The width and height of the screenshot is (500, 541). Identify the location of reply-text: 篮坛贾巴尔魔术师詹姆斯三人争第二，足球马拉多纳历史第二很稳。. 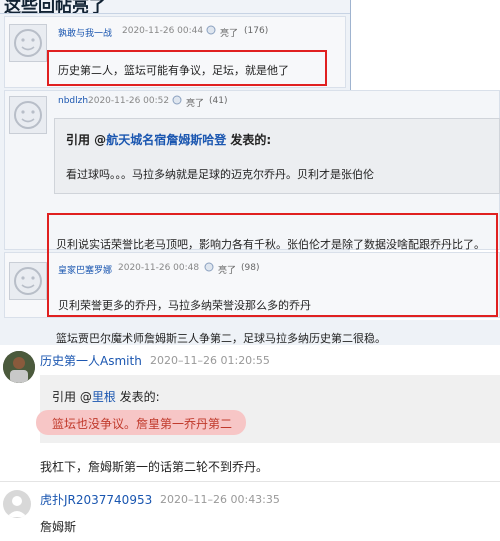
(221, 338).